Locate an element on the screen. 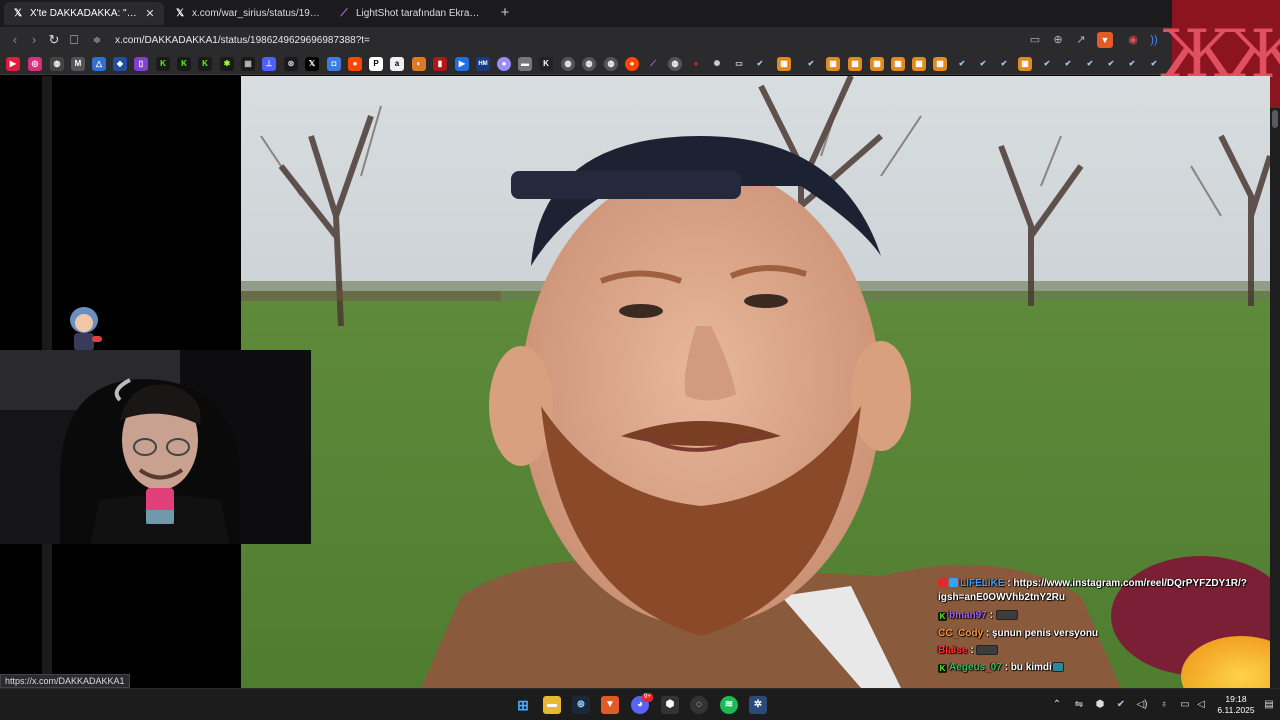  tab-dakkadakka: 𝕏 X'te DAKKADAKKA: "A story in 3 ✕ is located at coordinates (84, 13).